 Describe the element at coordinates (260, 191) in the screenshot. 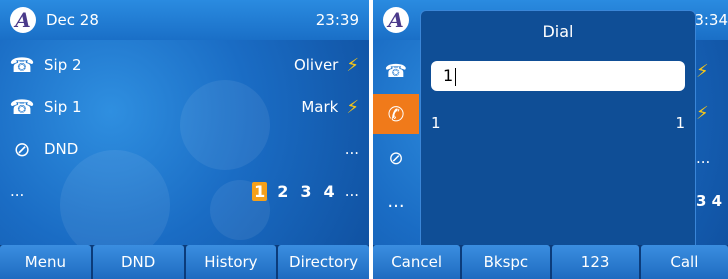

I see `page-1: 1` at that location.